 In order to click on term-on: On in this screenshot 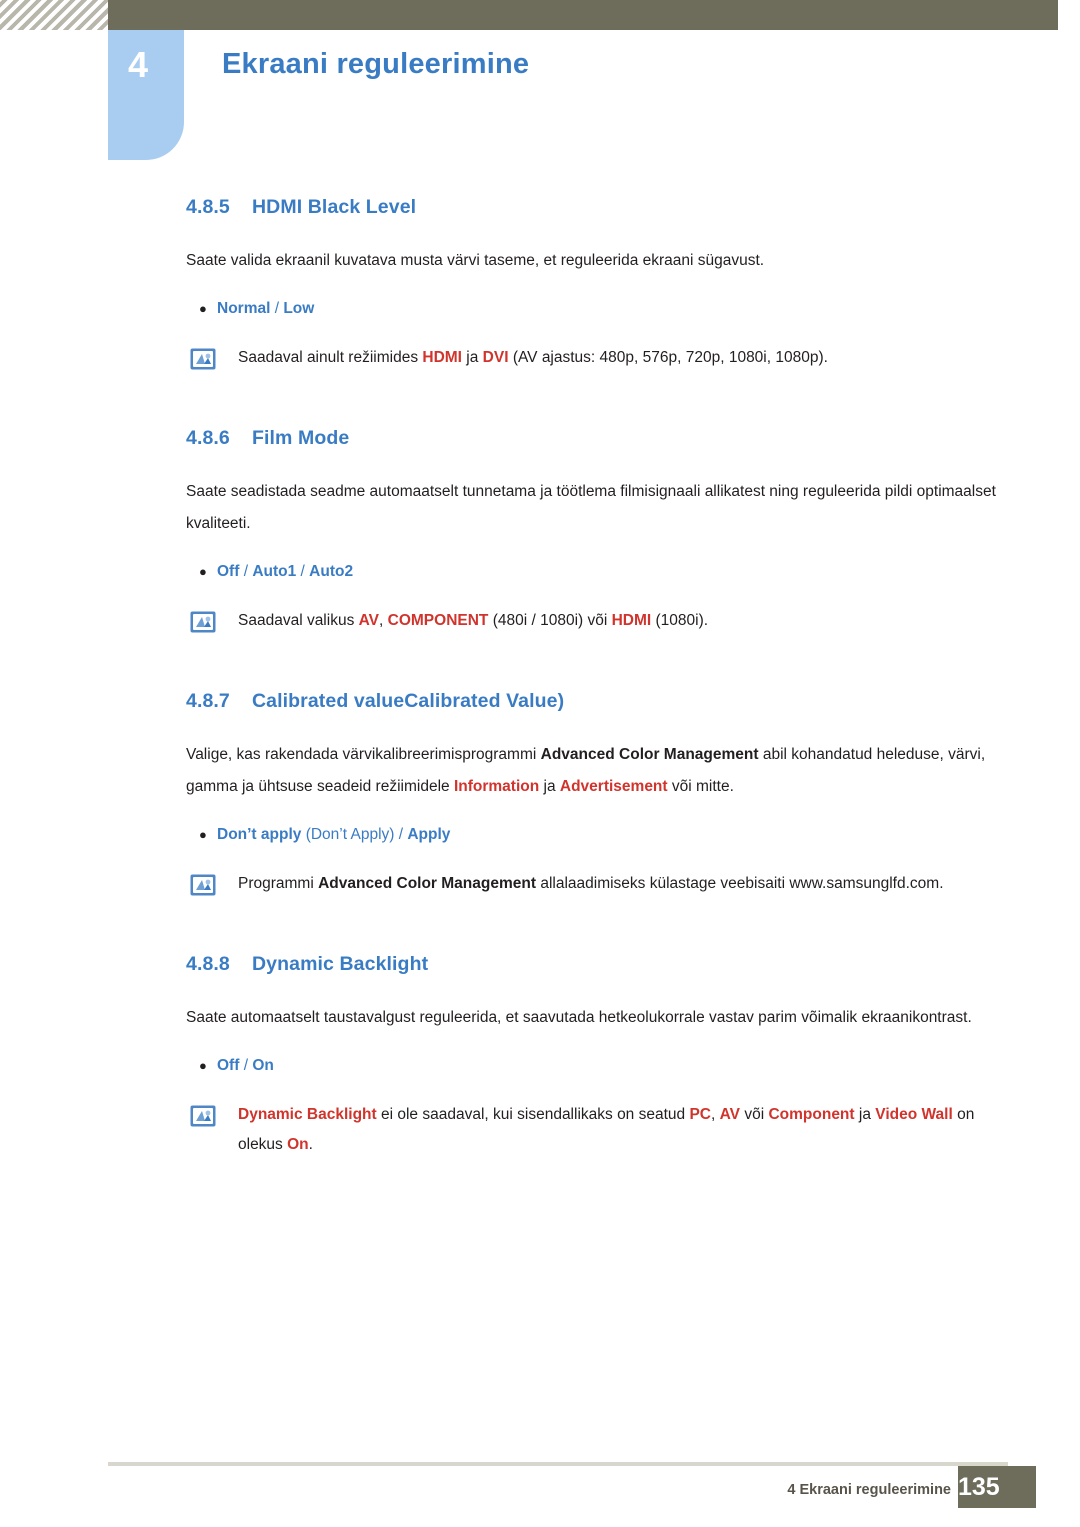, I will do `click(298, 1144)`.